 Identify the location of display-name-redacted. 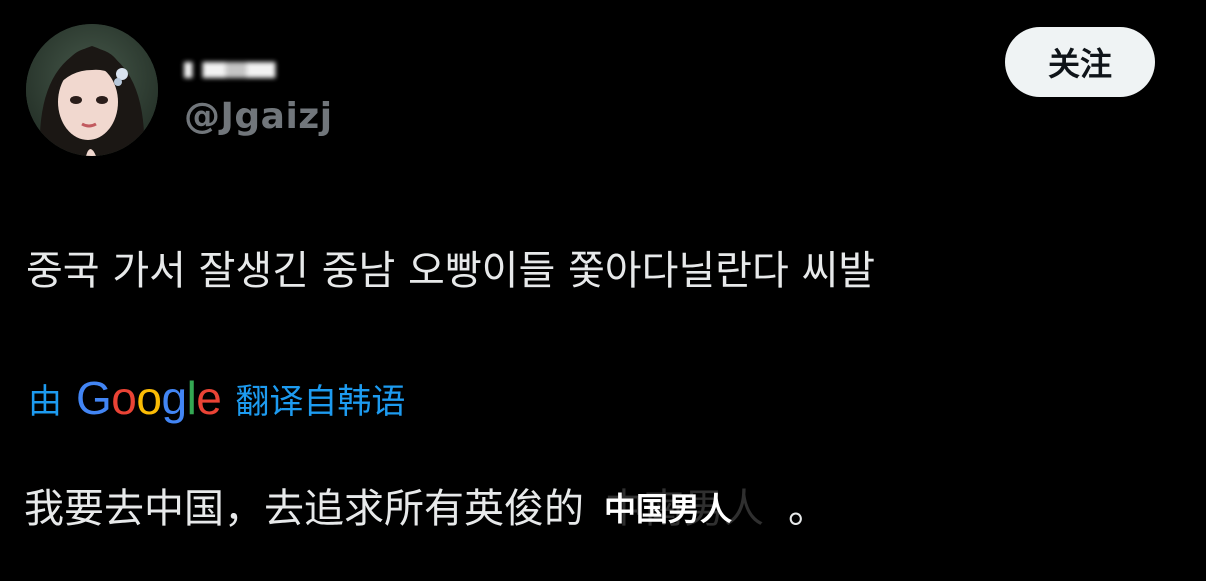
(239, 64).